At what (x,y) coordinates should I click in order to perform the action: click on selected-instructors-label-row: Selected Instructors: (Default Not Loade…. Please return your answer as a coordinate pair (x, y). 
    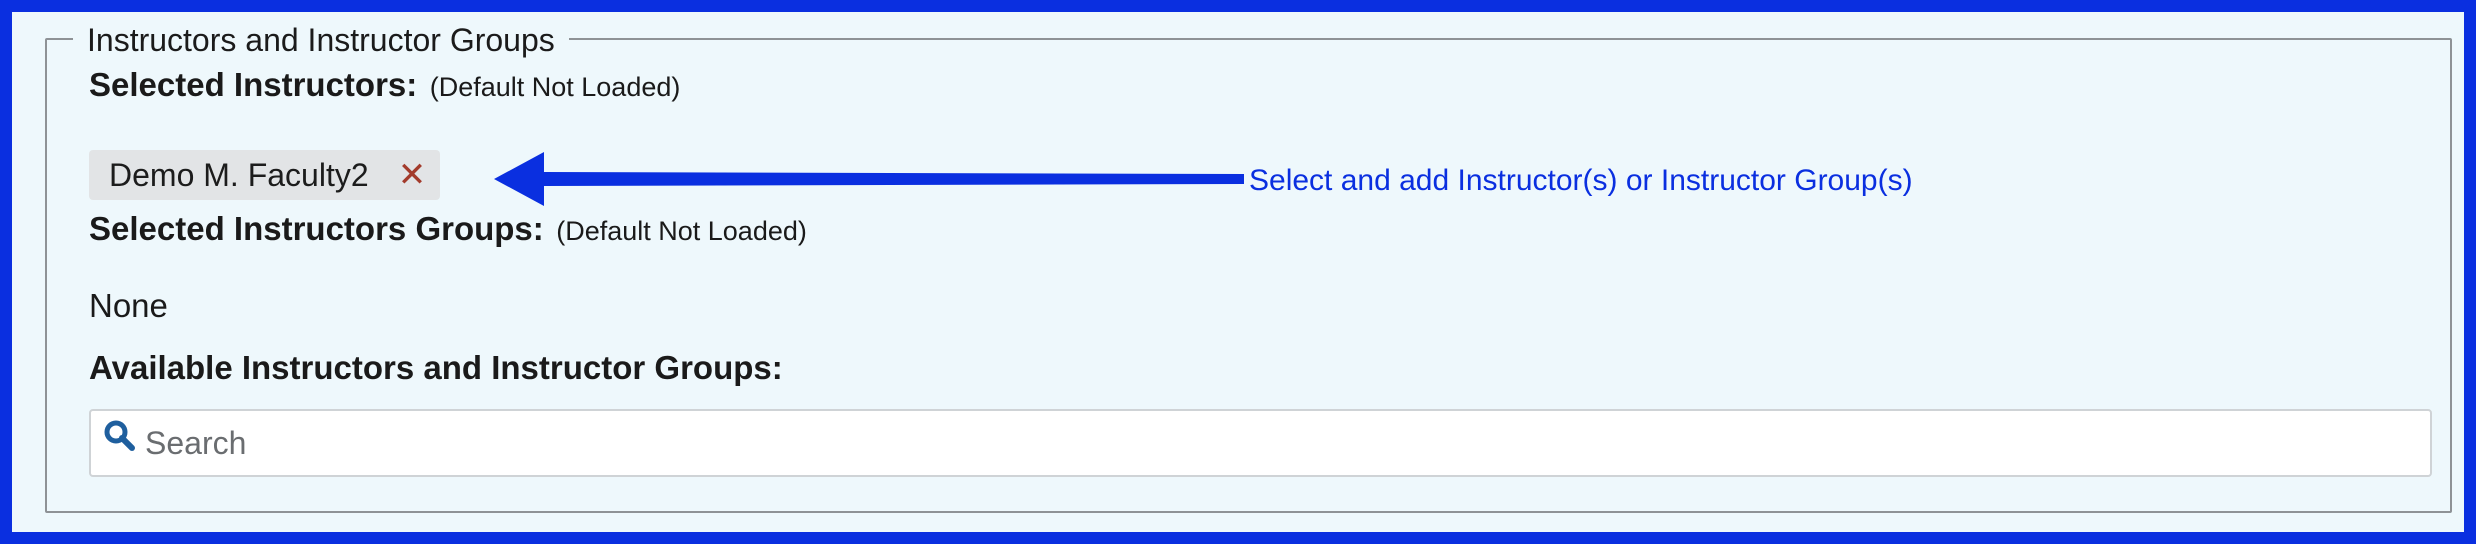
    Looking at the image, I should click on (384, 85).